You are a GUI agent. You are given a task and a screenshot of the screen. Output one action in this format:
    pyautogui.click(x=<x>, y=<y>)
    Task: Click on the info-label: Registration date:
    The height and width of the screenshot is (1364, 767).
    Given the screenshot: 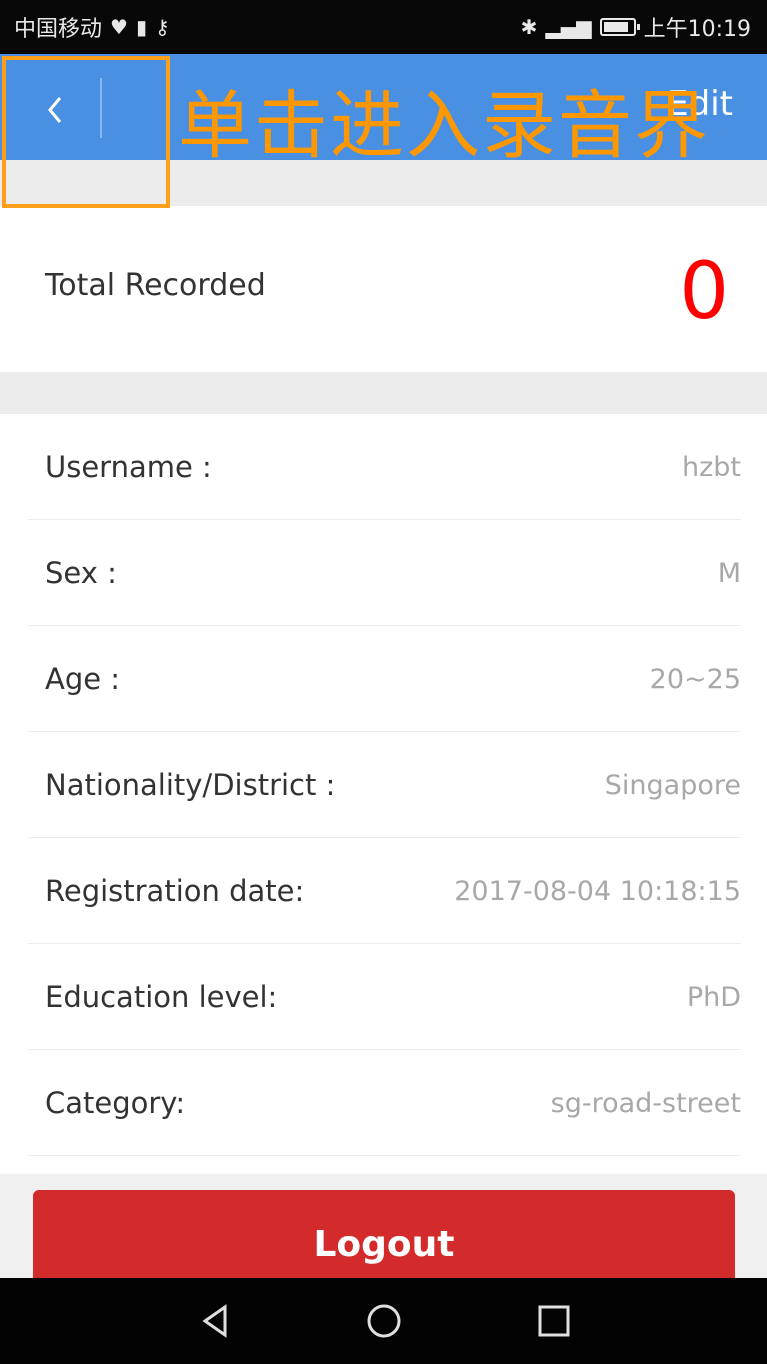 What is the action you would take?
    pyautogui.click(x=175, y=891)
    